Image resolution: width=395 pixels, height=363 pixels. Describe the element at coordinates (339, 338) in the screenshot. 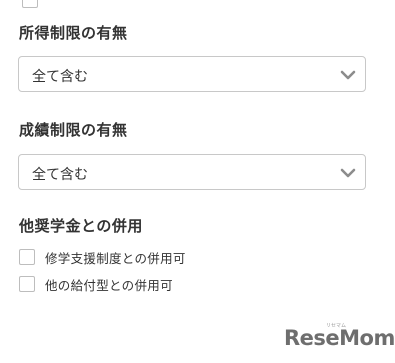

I see `resemom-watermark-logo: ReseMom` at that location.